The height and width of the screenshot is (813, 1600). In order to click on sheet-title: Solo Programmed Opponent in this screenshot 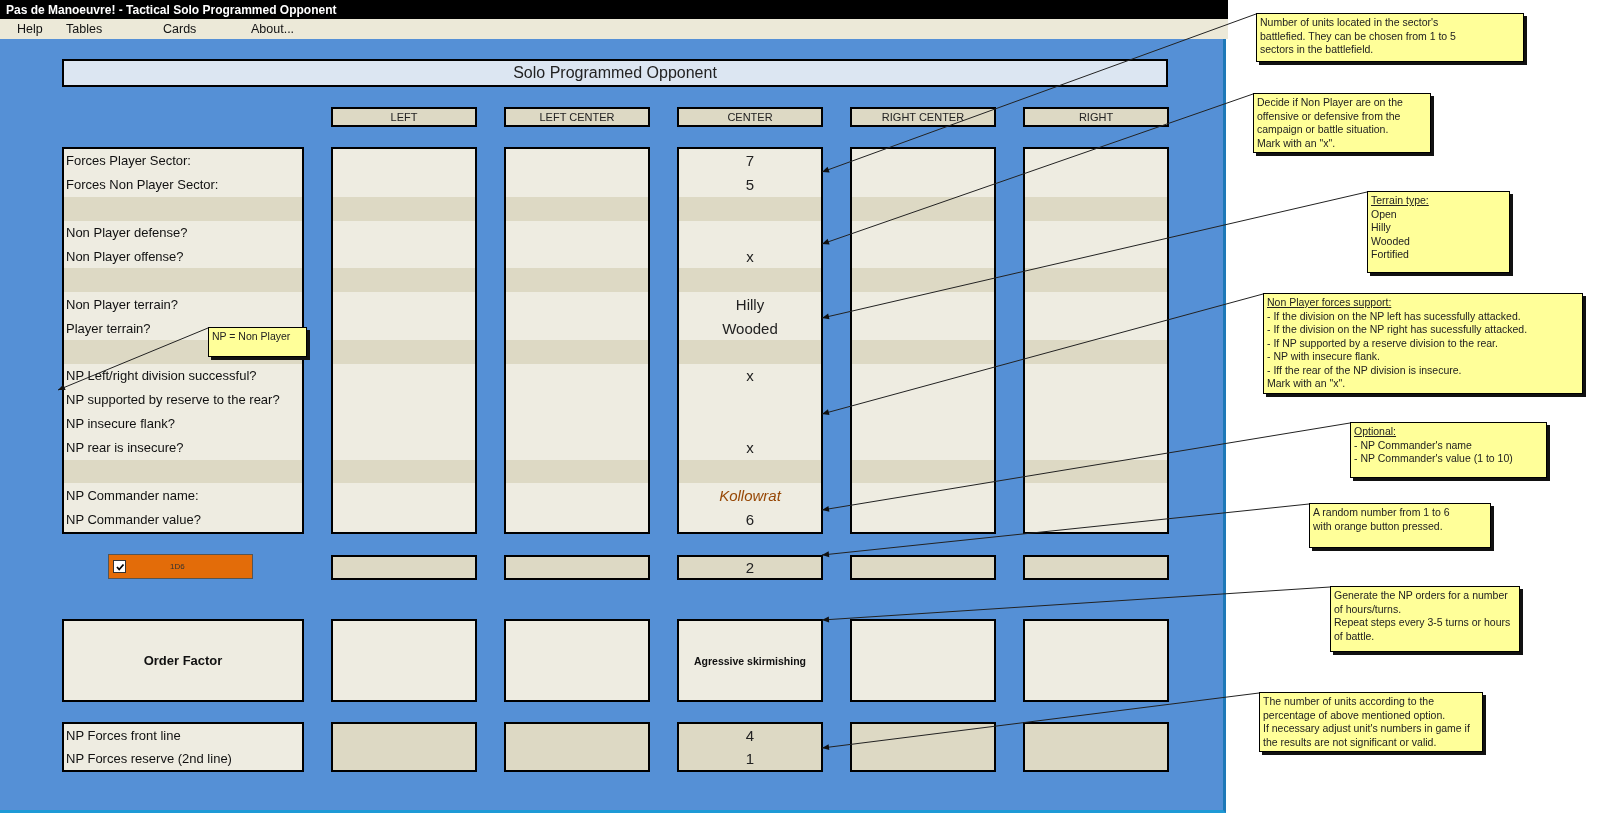, I will do `click(615, 73)`.